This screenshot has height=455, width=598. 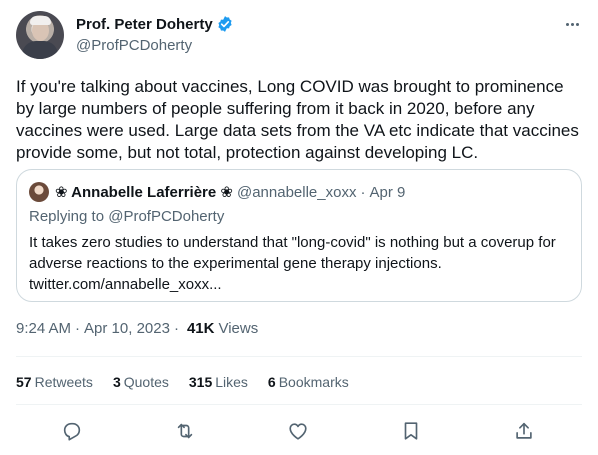 I want to click on like-icon, so click(x=299, y=432).